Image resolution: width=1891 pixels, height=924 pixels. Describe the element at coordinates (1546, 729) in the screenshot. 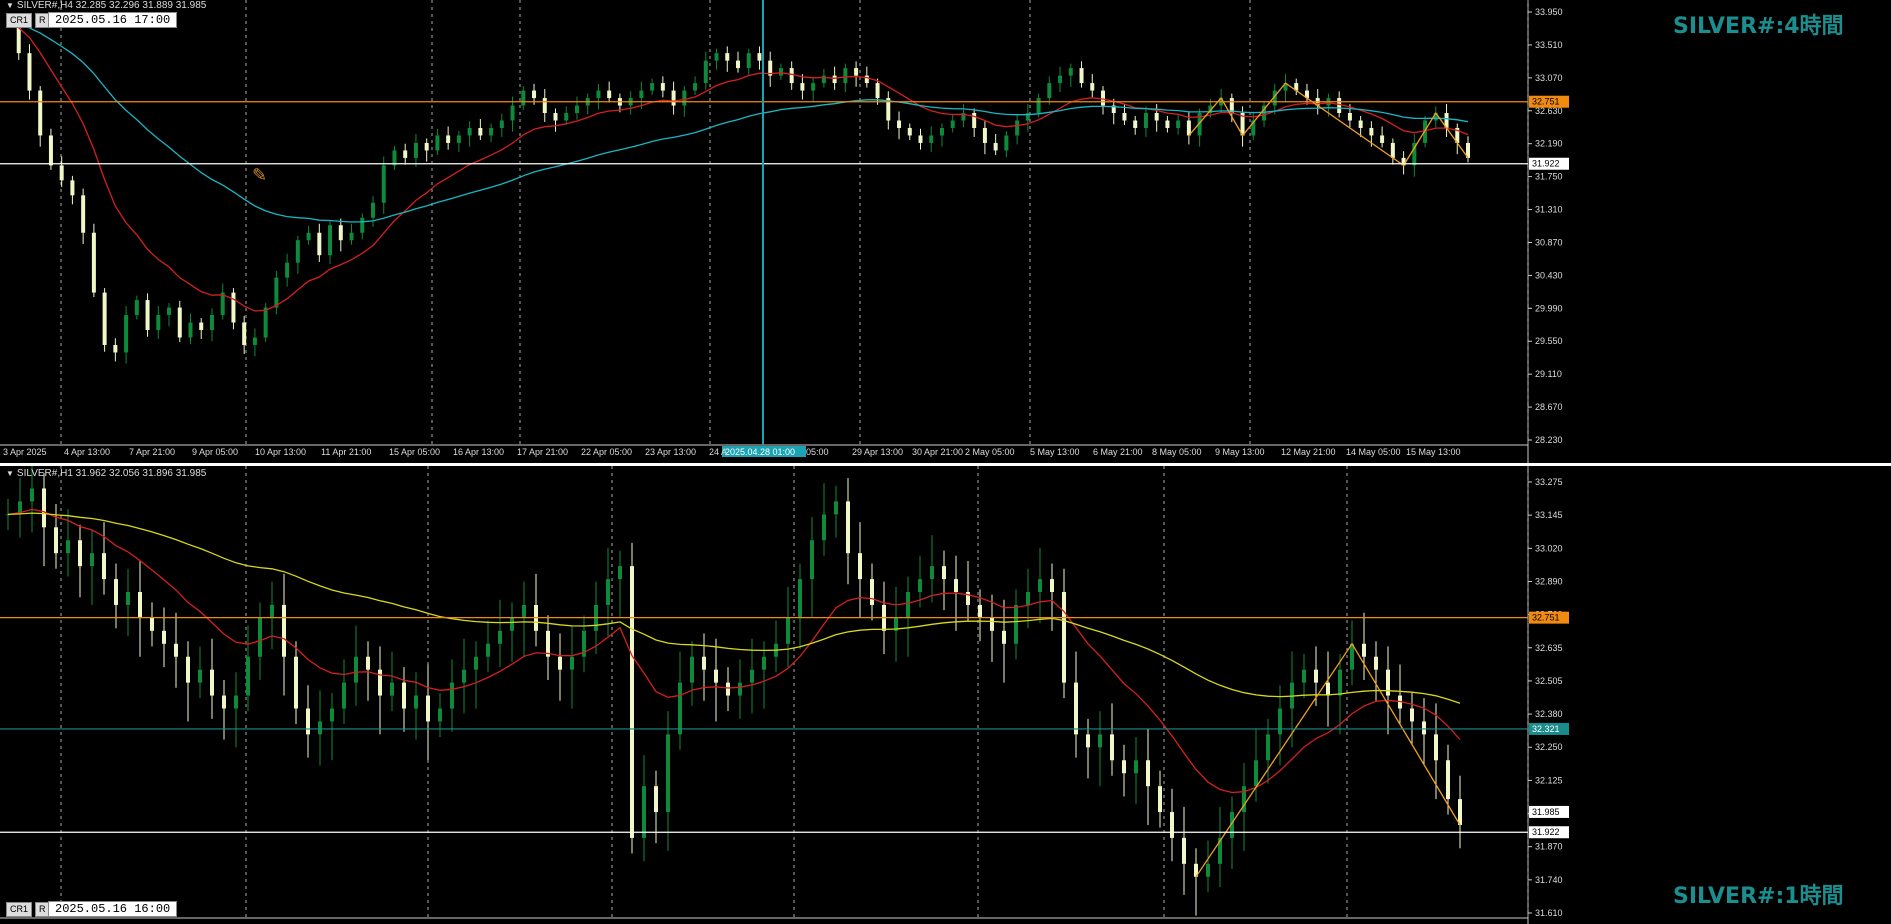

I see `h1-level-teal-label: 32.321` at that location.